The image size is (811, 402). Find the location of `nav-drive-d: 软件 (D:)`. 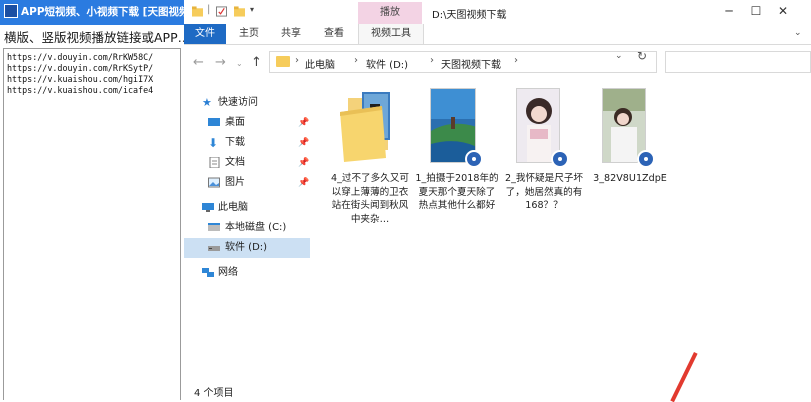

nav-drive-d: 软件 (D:) is located at coordinates (247, 248).